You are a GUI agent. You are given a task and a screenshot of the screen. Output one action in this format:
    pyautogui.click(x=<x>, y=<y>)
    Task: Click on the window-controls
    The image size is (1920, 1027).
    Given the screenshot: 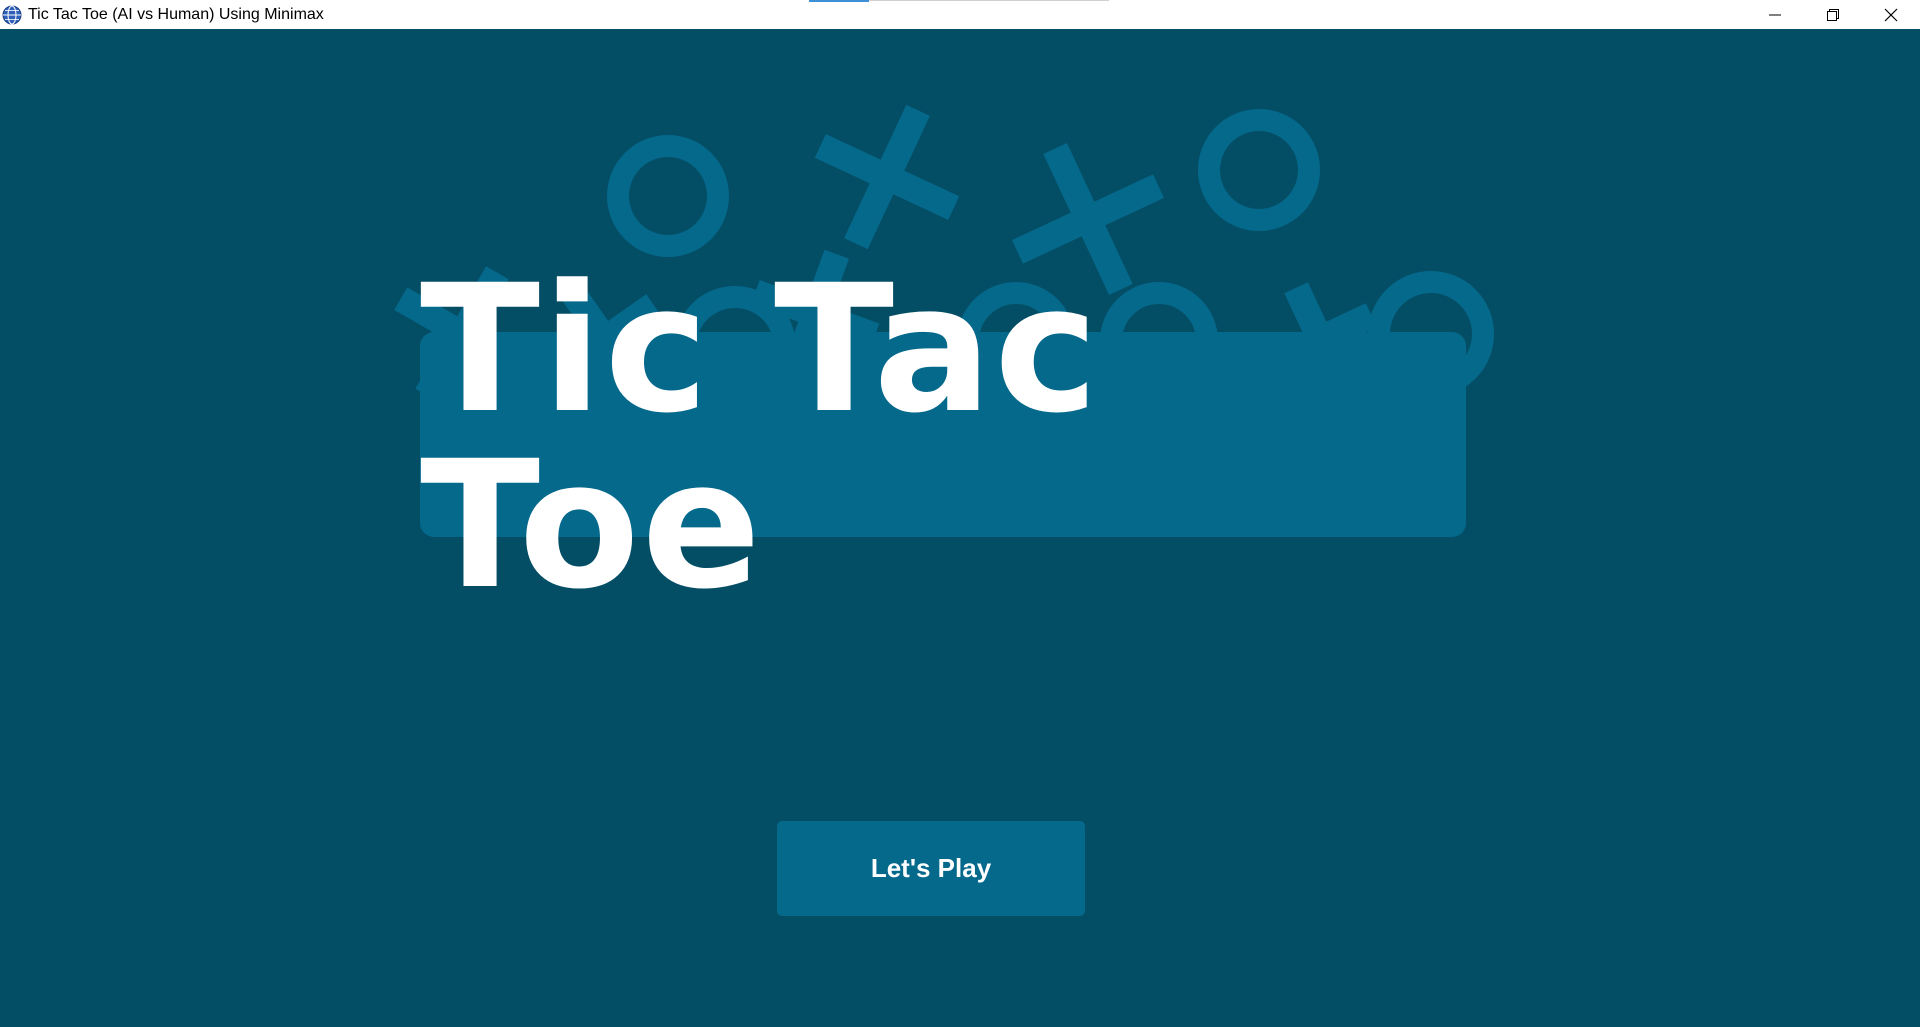 What is the action you would take?
    pyautogui.click(x=1833, y=14)
    